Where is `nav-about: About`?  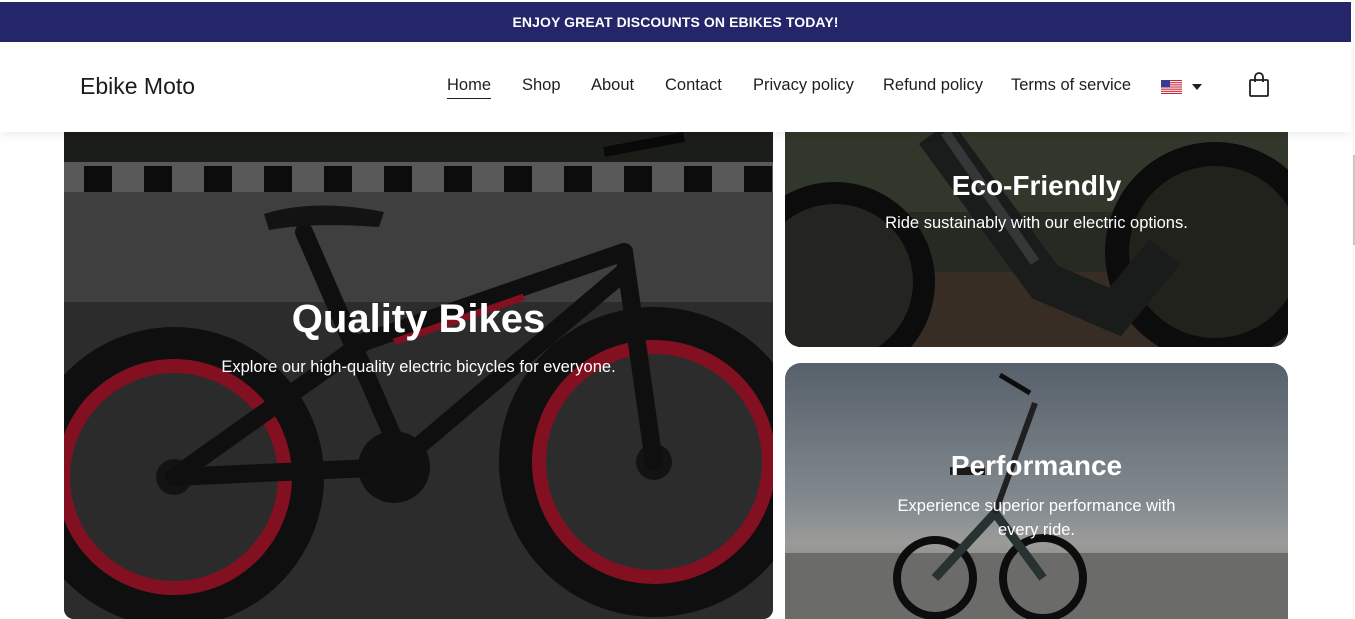
nav-about: About is located at coordinates (612, 85).